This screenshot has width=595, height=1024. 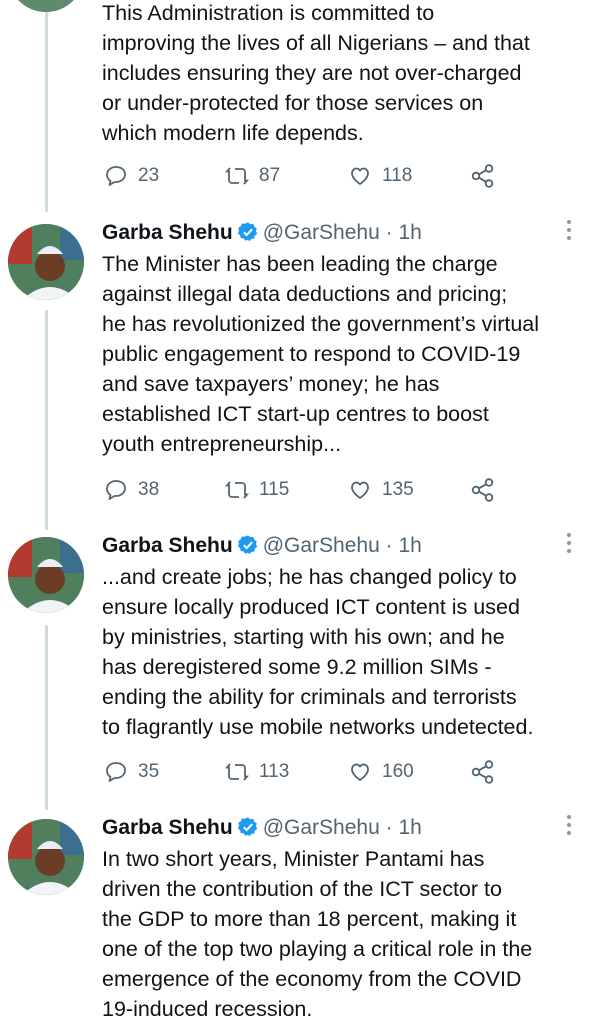 What do you see at coordinates (131, 772) in the screenshot?
I see `reply-button: 35` at bounding box center [131, 772].